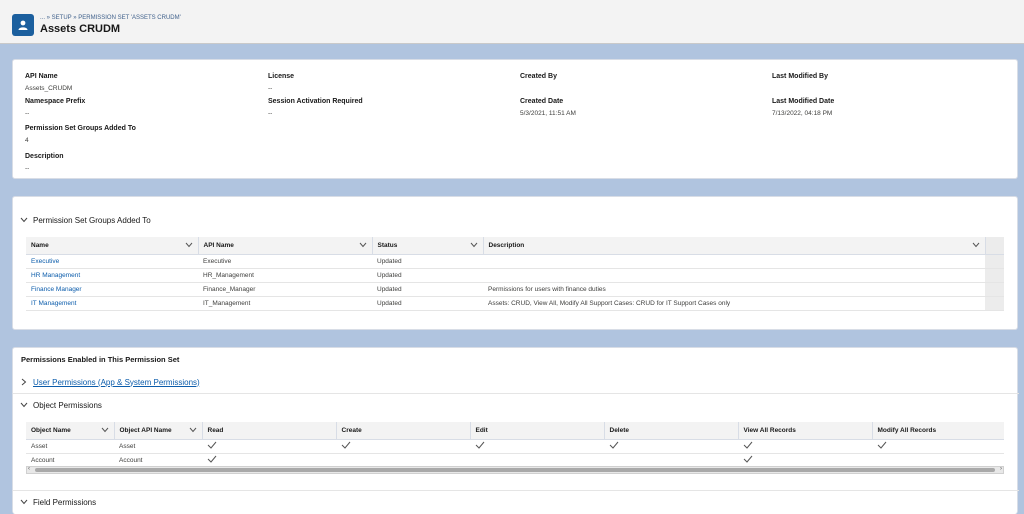 The image size is (1024, 514). Describe the element at coordinates (70, 460) in the screenshot. I see `cell-object: Account` at that location.